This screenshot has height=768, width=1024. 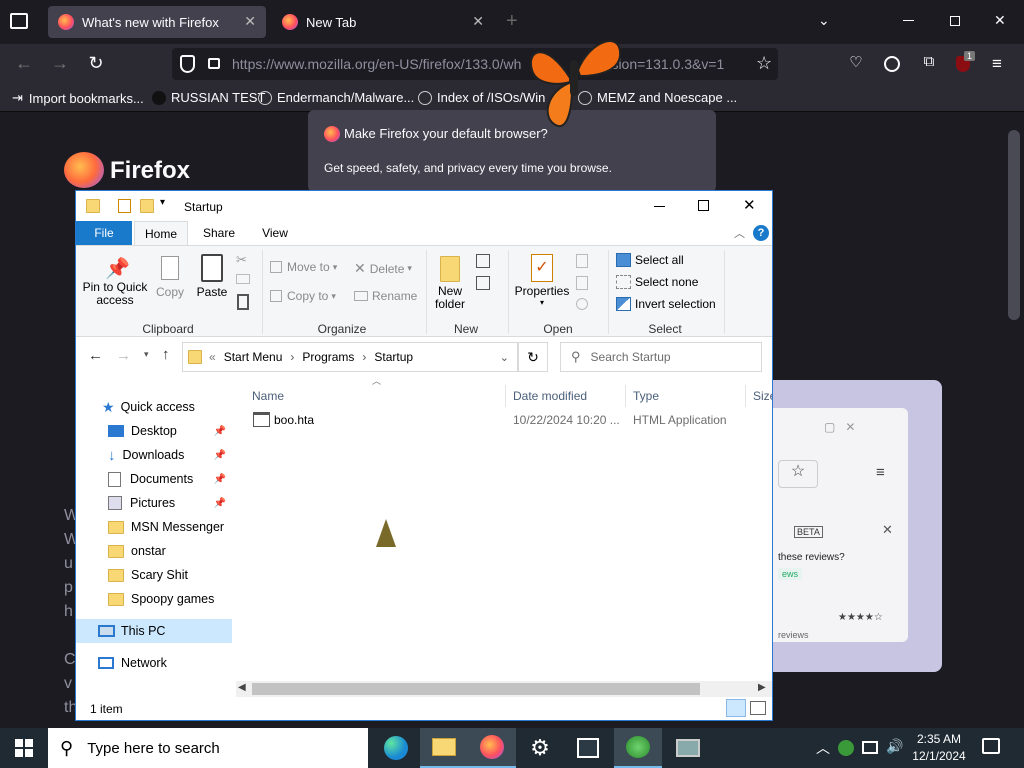 What do you see at coordinates (955, 21) in the screenshot?
I see `restore-window-icon` at bounding box center [955, 21].